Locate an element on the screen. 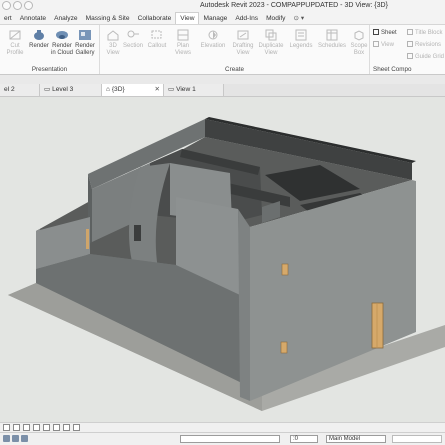  section-button: Section is located at coordinates (133, 39).